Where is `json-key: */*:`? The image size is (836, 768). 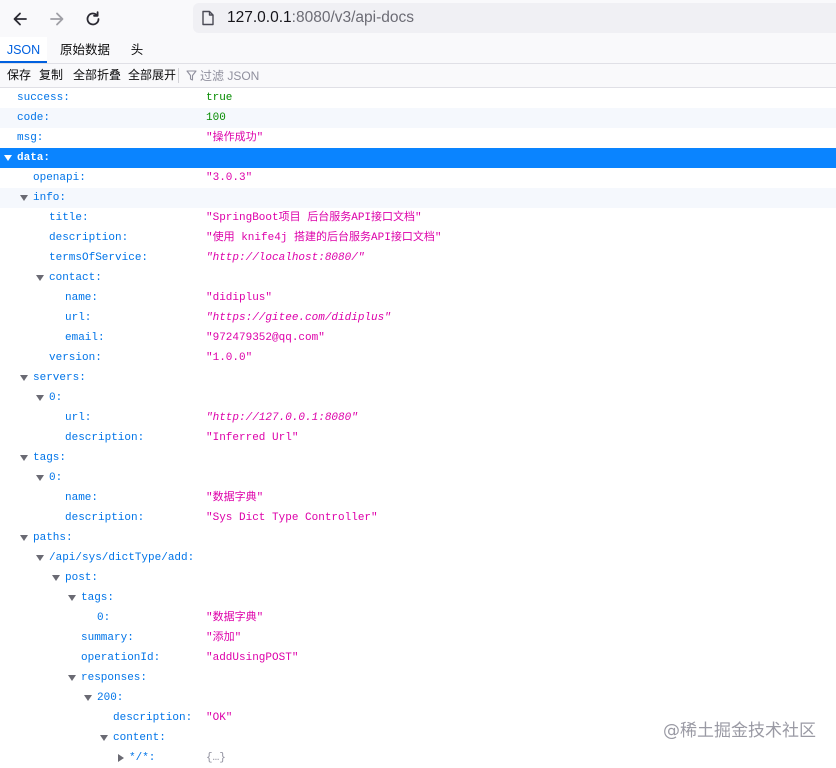 json-key: */*: is located at coordinates (142, 758).